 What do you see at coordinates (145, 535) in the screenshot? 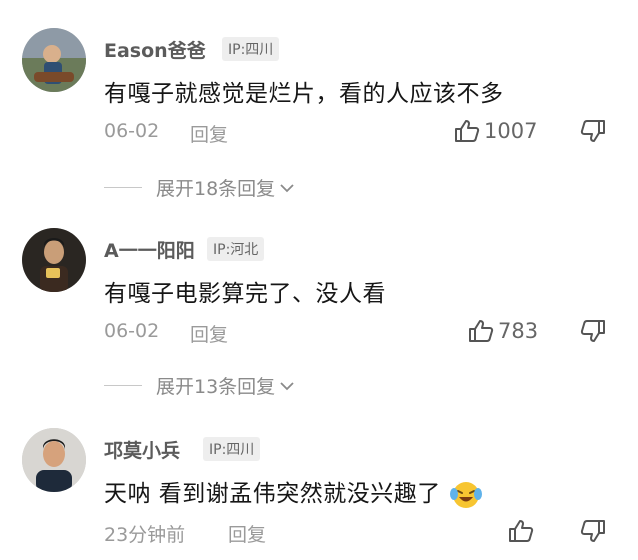
I see `comment-date: 23分钟前` at bounding box center [145, 535].